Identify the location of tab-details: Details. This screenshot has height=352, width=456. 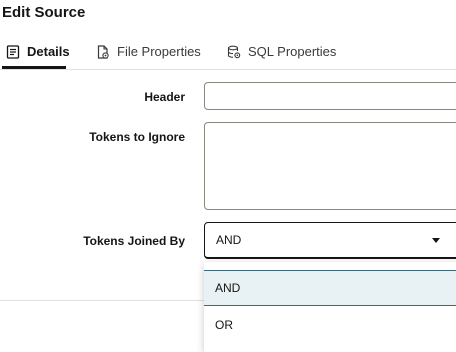
(38, 51).